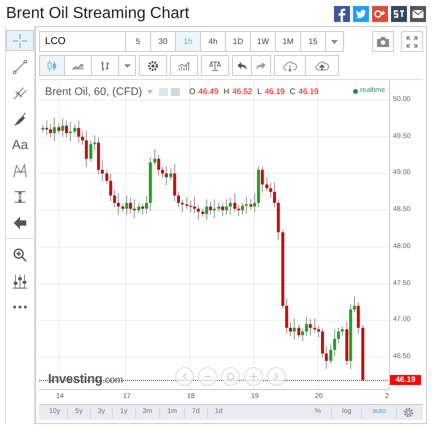 Image resolution: width=432 pixels, height=431 pixels. I want to click on fullscreen-icon, so click(412, 42).